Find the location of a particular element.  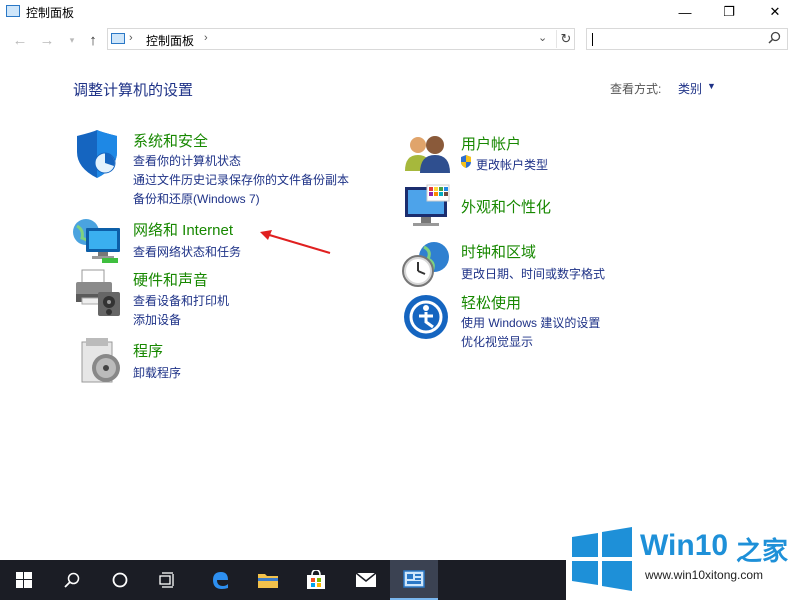

store-icon is located at coordinates (316, 580).